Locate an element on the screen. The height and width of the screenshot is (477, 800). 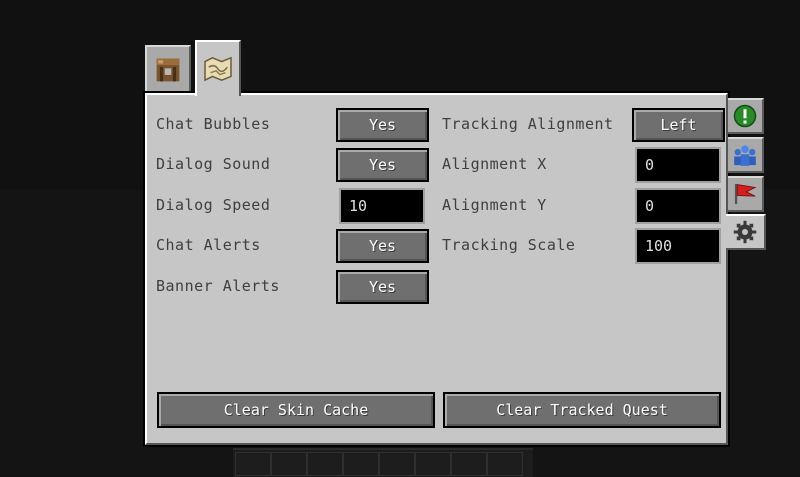
banner-alerts-toggle: Yes is located at coordinates (382, 287).